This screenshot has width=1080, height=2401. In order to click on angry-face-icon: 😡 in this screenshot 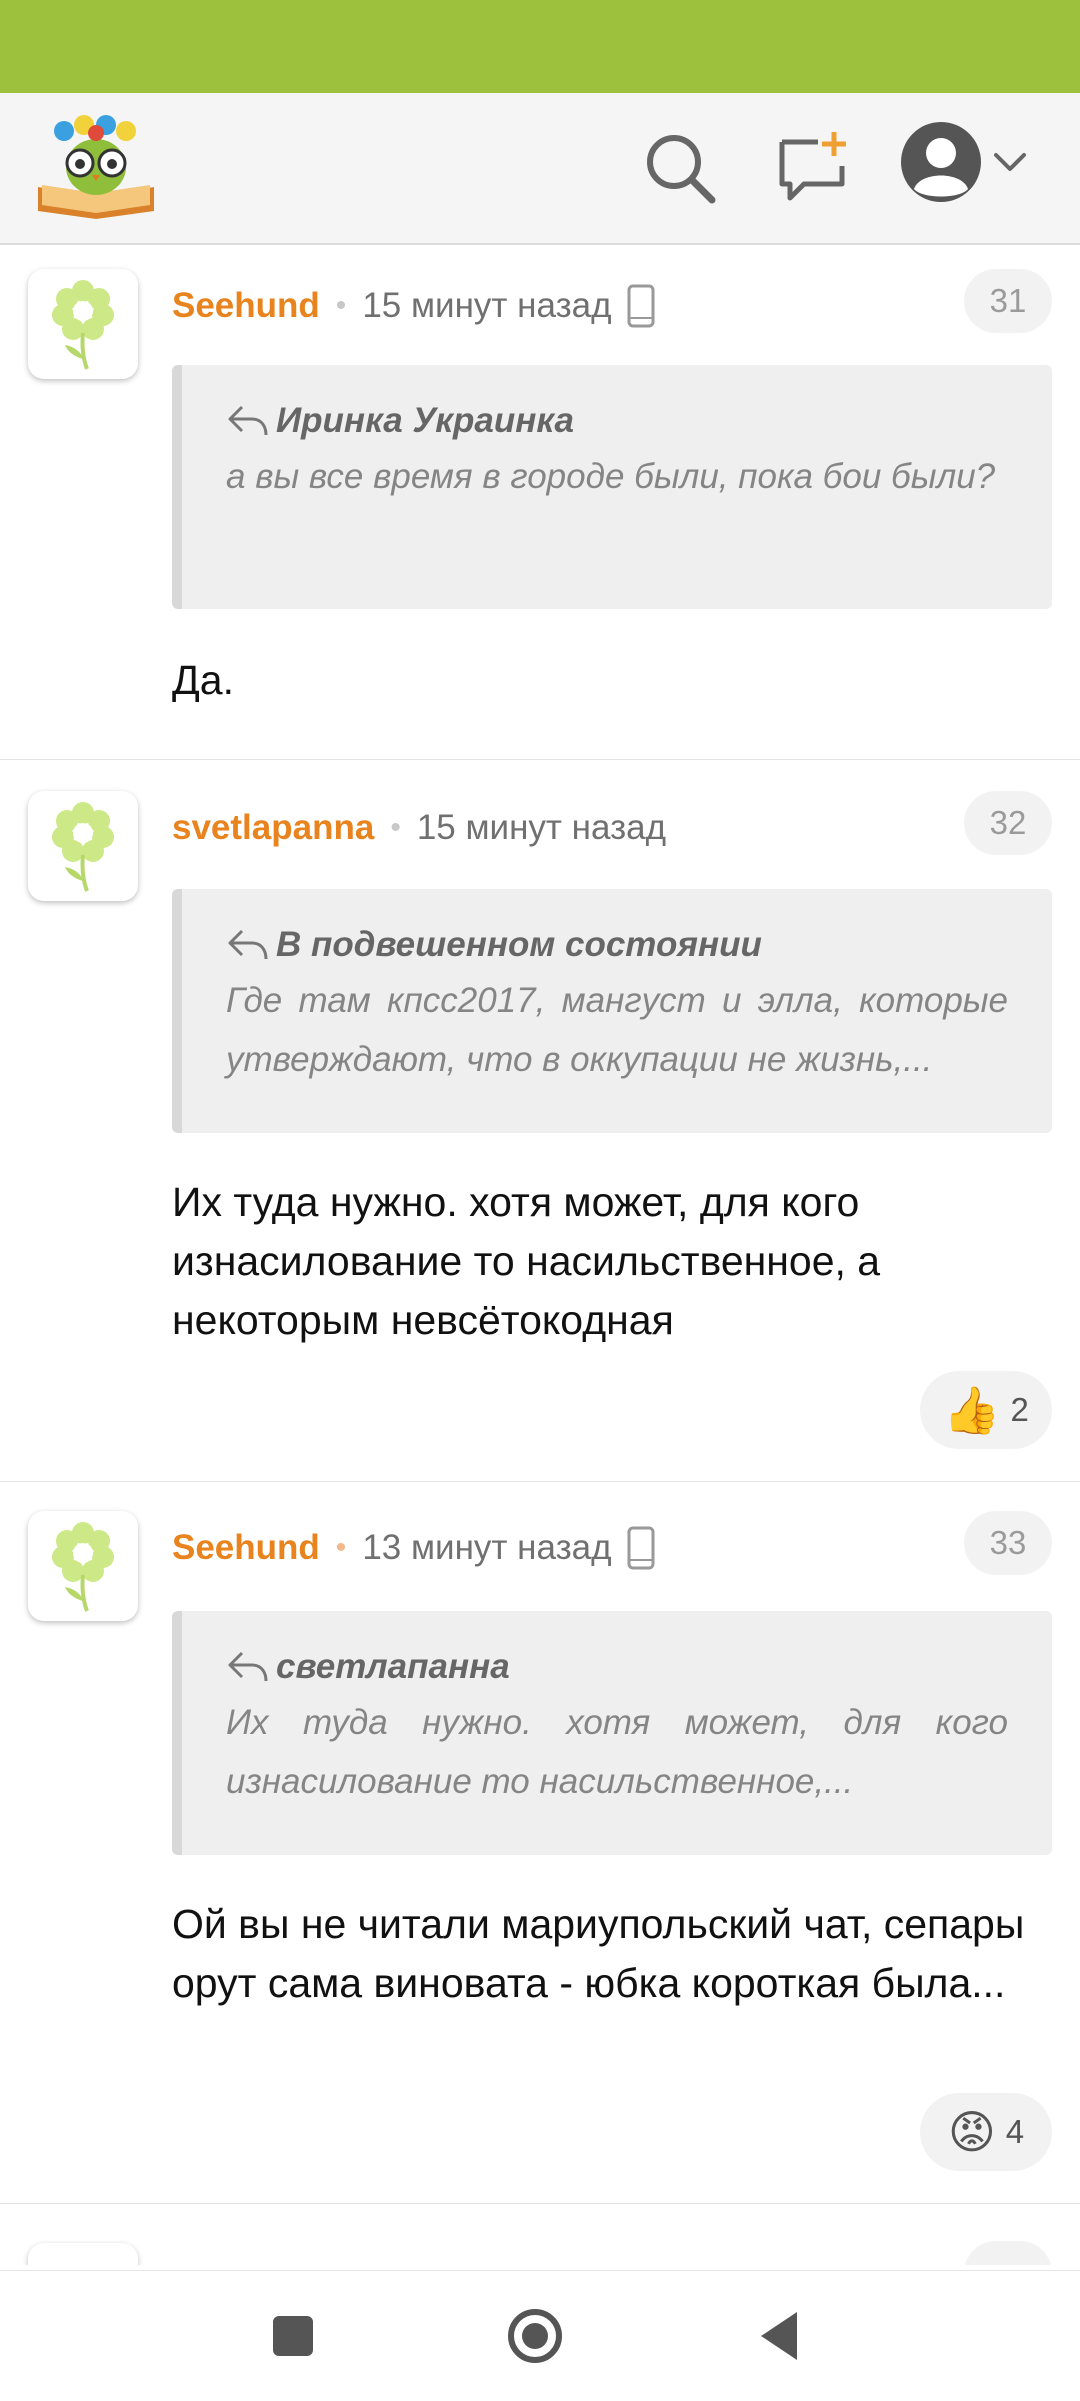, I will do `click(971, 2132)`.